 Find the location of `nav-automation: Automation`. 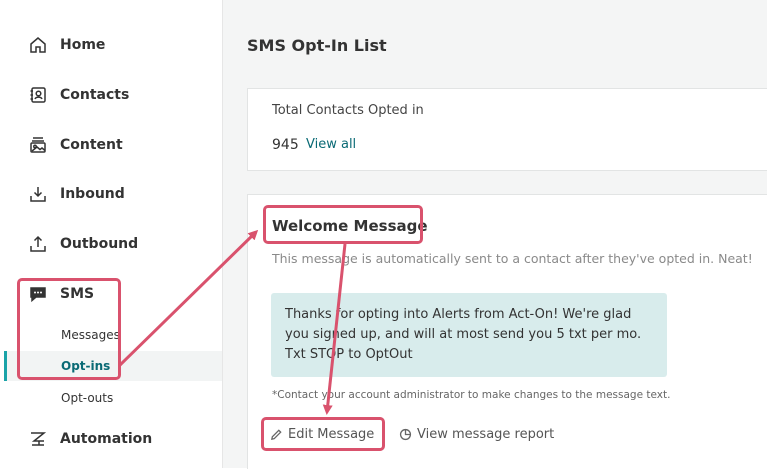

nav-automation: Automation is located at coordinates (90, 439).